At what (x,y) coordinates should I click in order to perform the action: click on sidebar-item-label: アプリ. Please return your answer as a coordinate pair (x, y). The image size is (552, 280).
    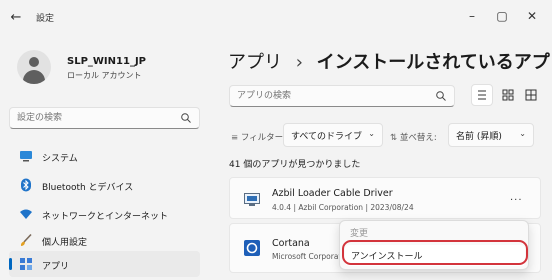
    Looking at the image, I should click on (56, 267).